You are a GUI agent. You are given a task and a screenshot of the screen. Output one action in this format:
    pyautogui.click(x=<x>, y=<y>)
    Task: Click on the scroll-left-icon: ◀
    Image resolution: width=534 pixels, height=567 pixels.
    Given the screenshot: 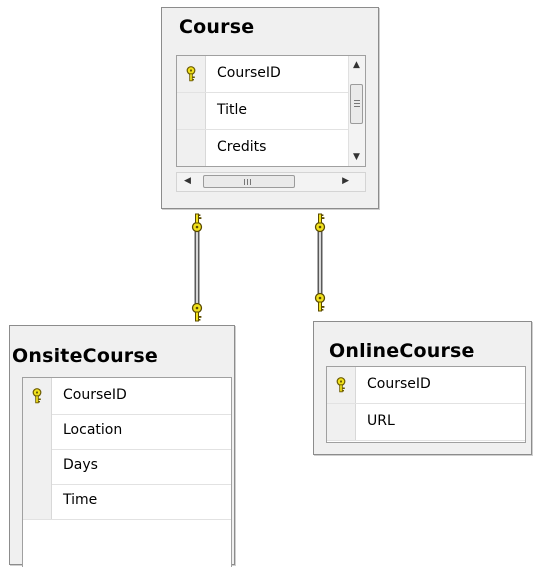 What is the action you would take?
    pyautogui.click(x=187, y=181)
    